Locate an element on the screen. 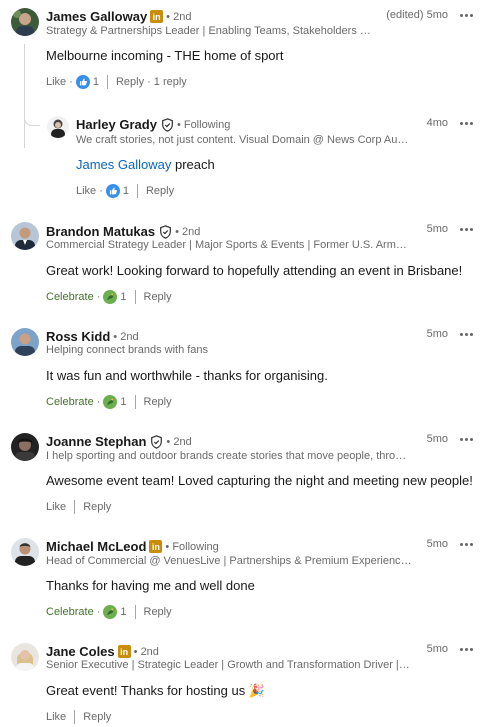 The width and height of the screenshot is (490, 727). author-headline: Helping connect brands with fans is located at coordinates (127, 350).